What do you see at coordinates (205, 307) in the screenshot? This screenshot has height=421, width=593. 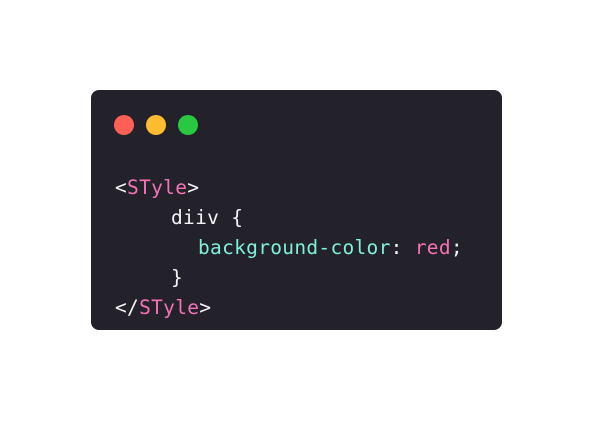 I see `closing-tag-close-bracket: >` at bounding box center [205, 307].